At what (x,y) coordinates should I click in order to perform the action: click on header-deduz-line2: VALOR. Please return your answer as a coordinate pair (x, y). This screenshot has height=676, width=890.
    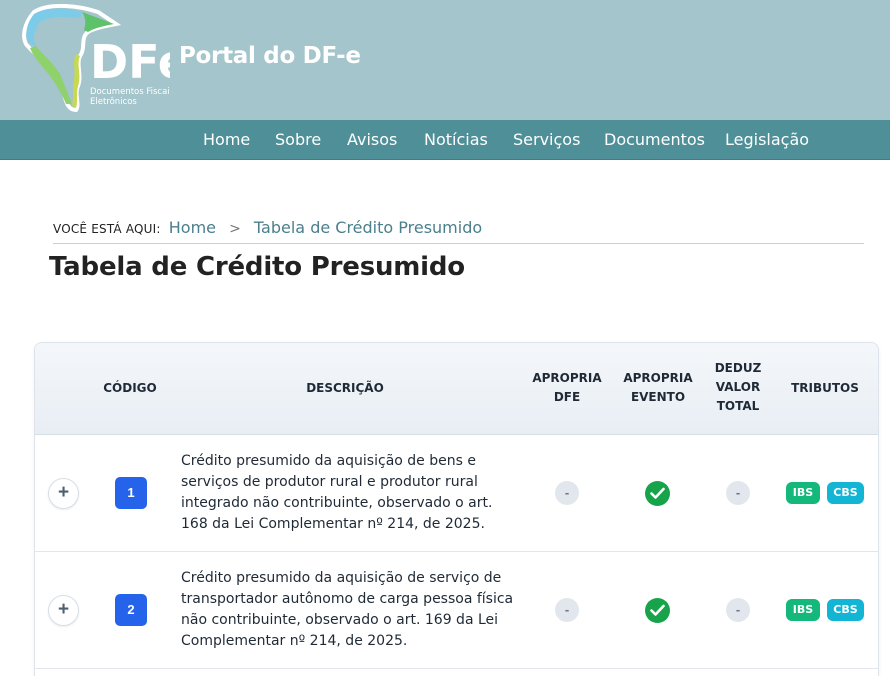
    Looking at the image, I should click on (738, 387).